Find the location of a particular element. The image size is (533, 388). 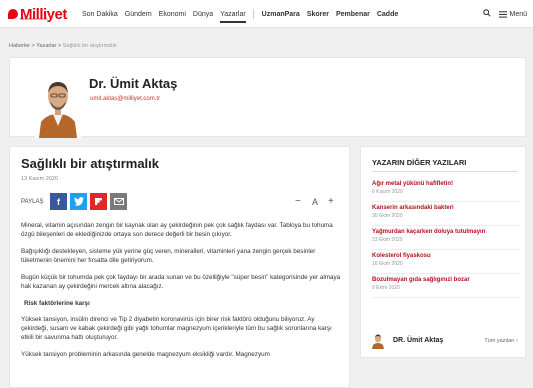

chevron-right-icon: › is located at coordinates (517, 341).